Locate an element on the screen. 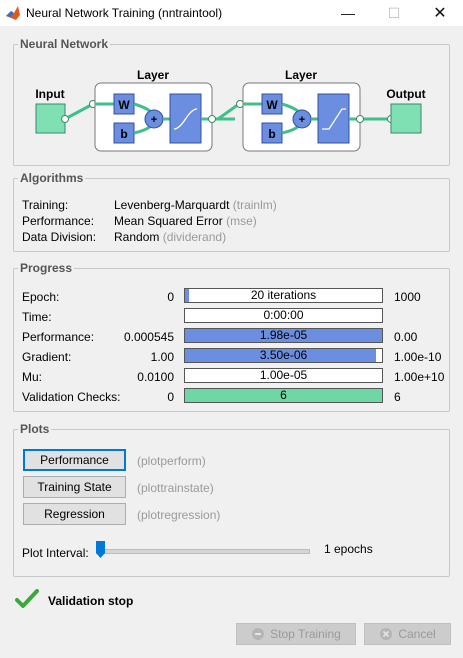 Image resolution: width=463 pixels, height=658 pixels. window-title: Neural Network Training (nntraintool) is located at coordinates (124, 13).